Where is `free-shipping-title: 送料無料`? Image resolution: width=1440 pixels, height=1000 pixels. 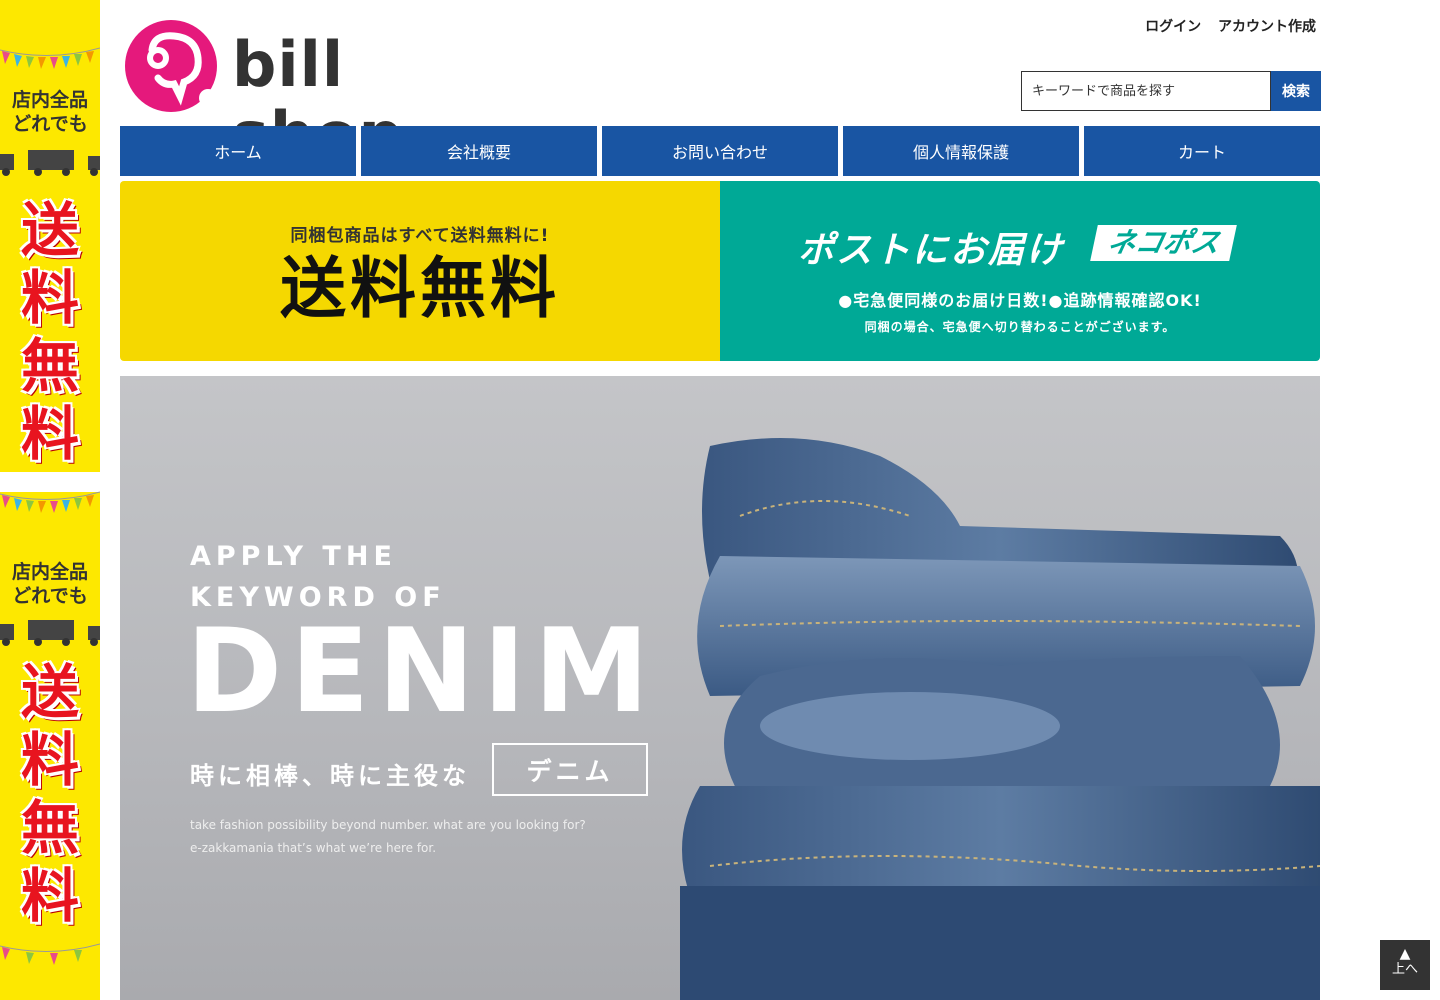
free-shipping-title: 送料無料 is located at coordinates (420, 288).